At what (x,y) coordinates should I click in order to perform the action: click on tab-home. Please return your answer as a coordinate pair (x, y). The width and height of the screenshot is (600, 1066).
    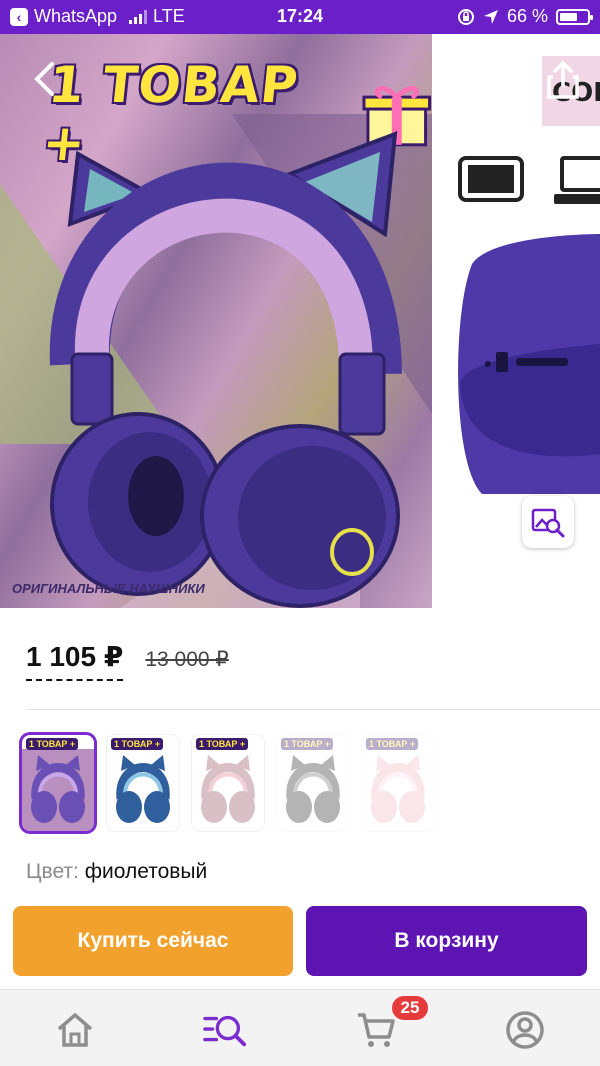
    Looking at the image, I should click on (75, 1030).